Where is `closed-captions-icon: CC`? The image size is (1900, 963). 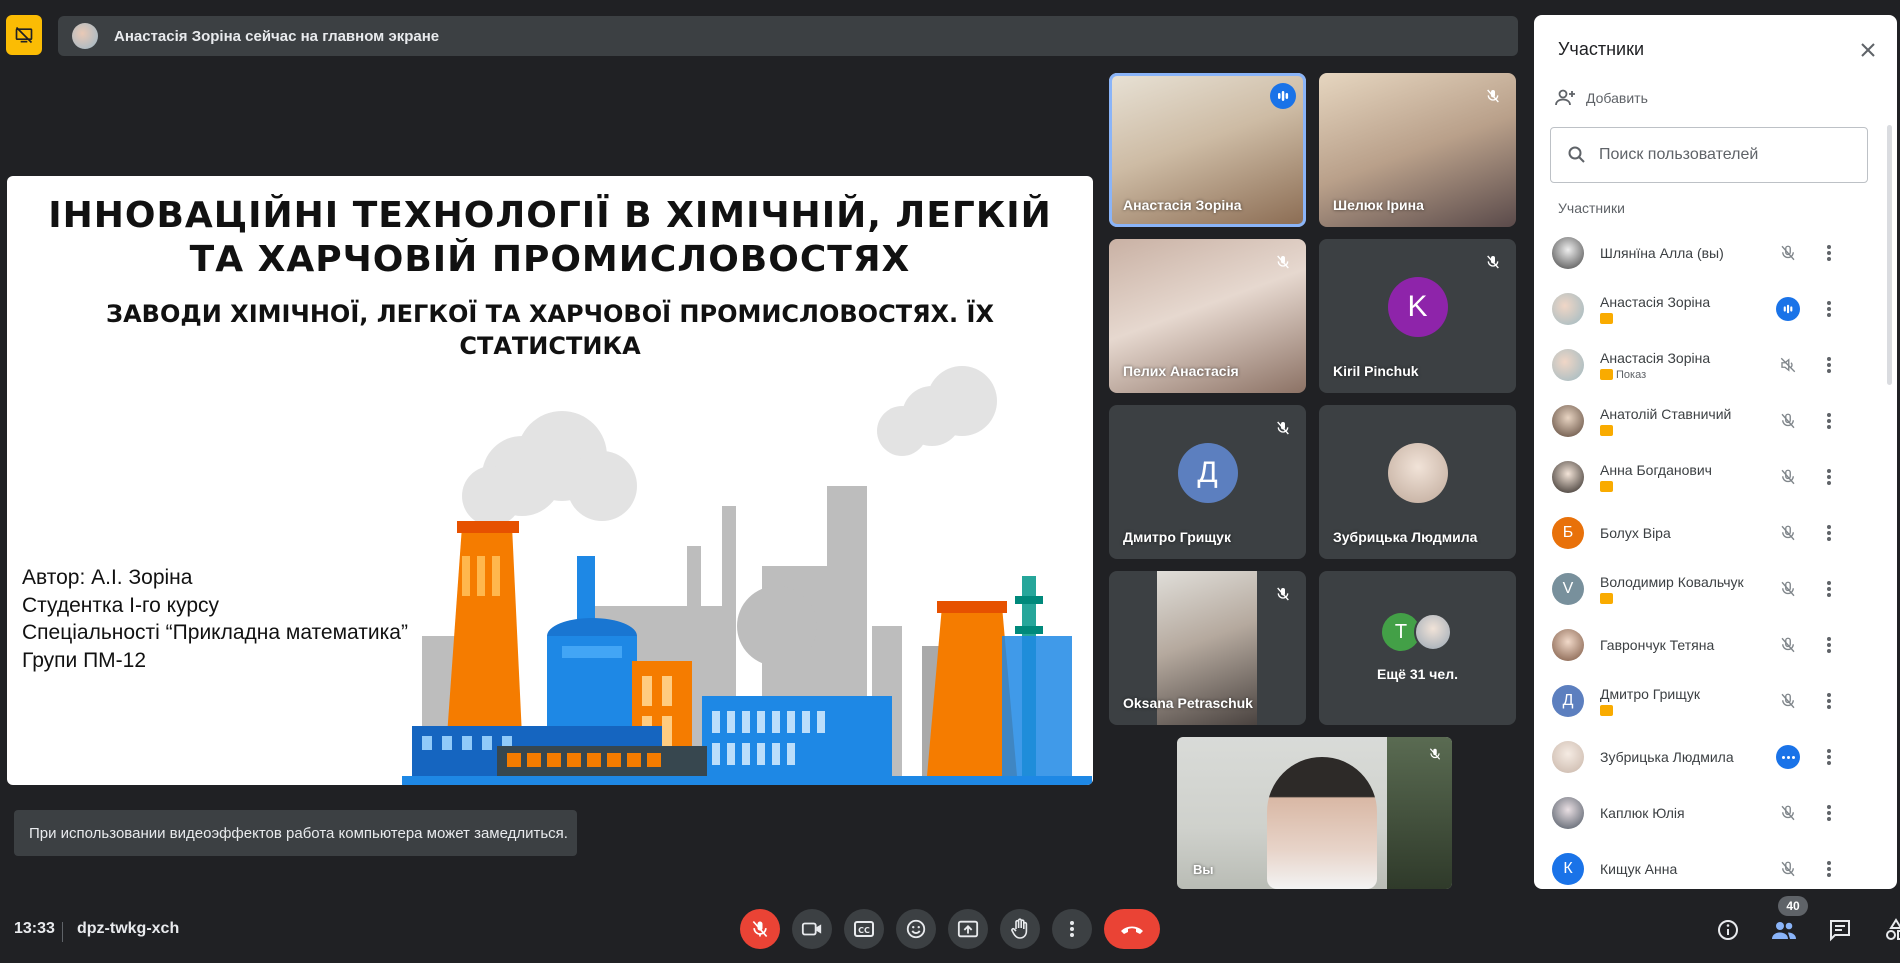 closed-captions-icon: CC is located at coordinates (864, 929).